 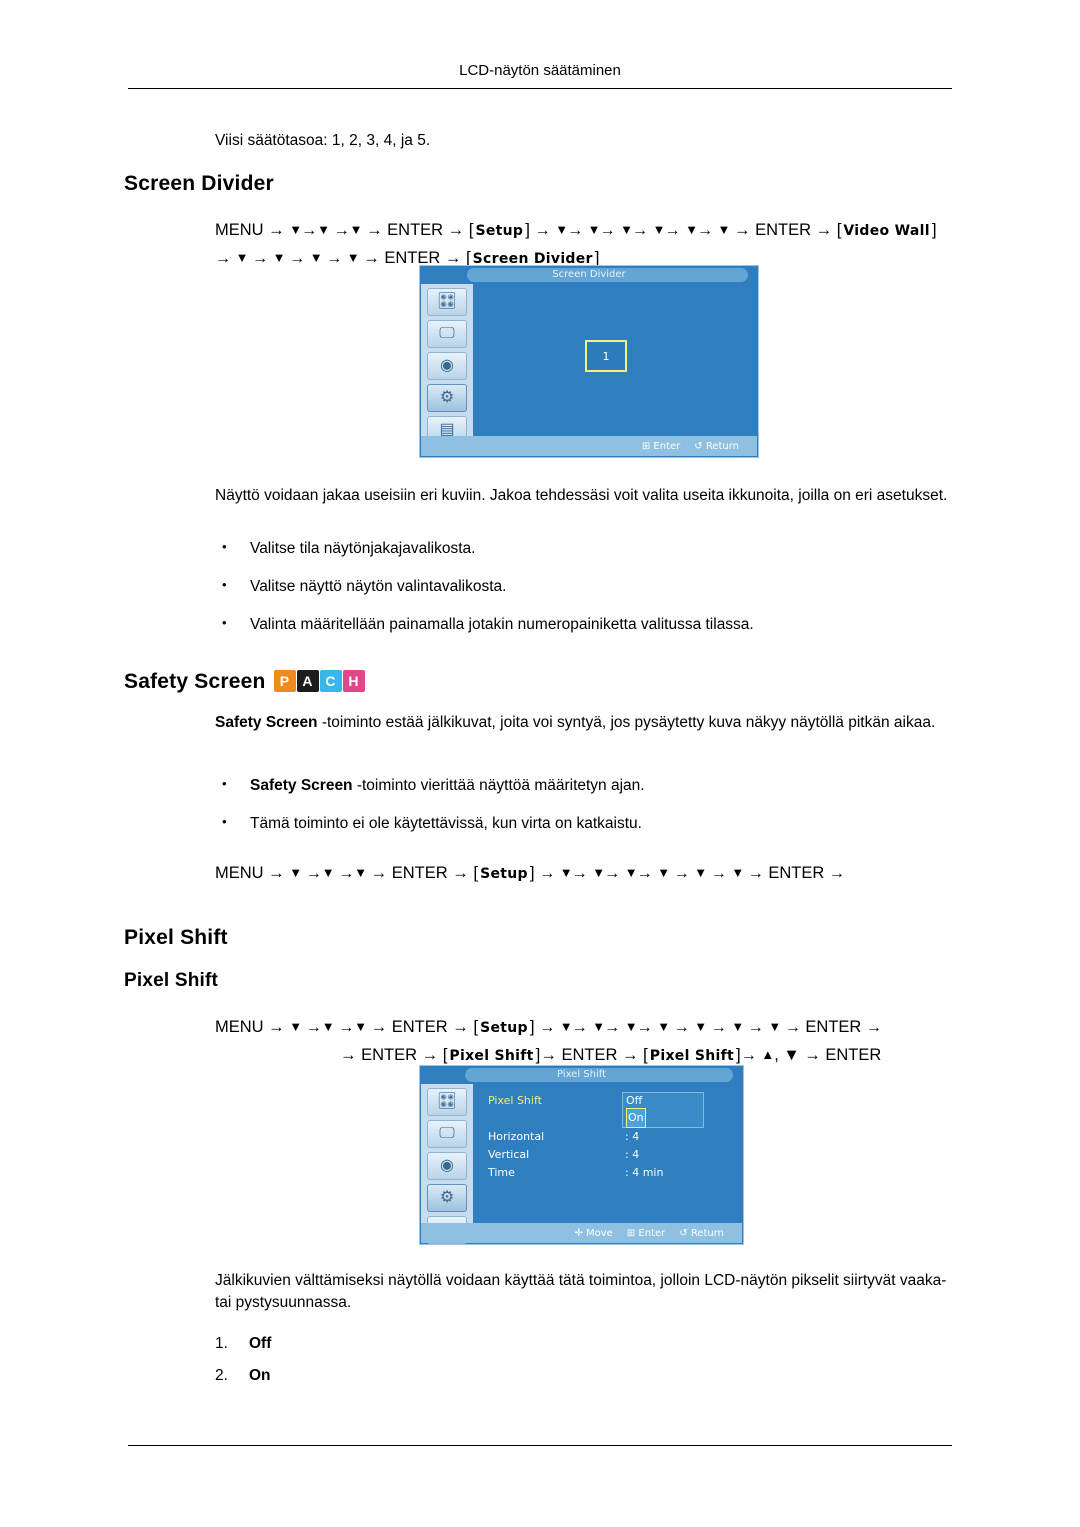 What do you see at coordinates (284, 681) in the screenshot?
I see `badge-p: P` at bounding box center [284, 681].